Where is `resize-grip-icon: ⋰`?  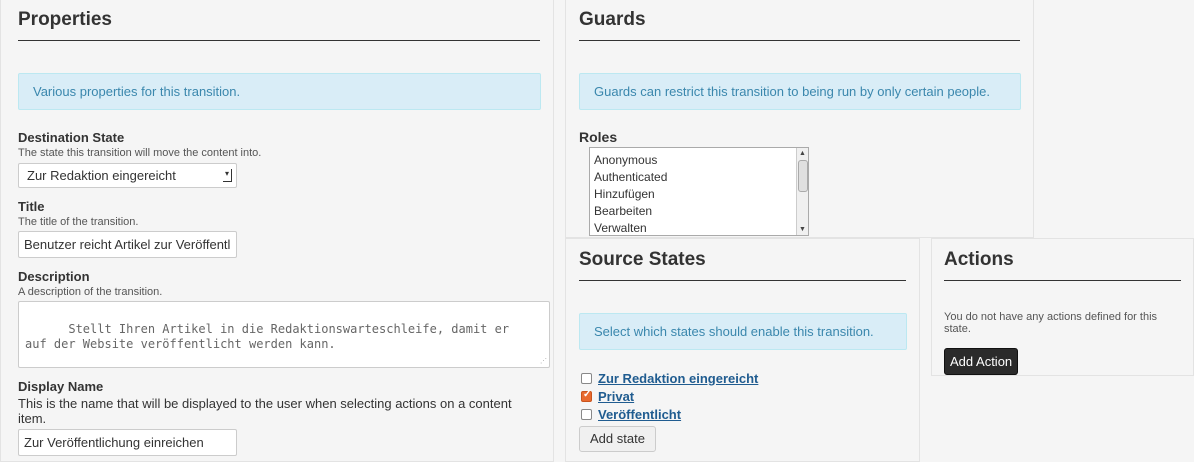
resize-grip-icon: ⋰ is located at coordinates (543, 361).